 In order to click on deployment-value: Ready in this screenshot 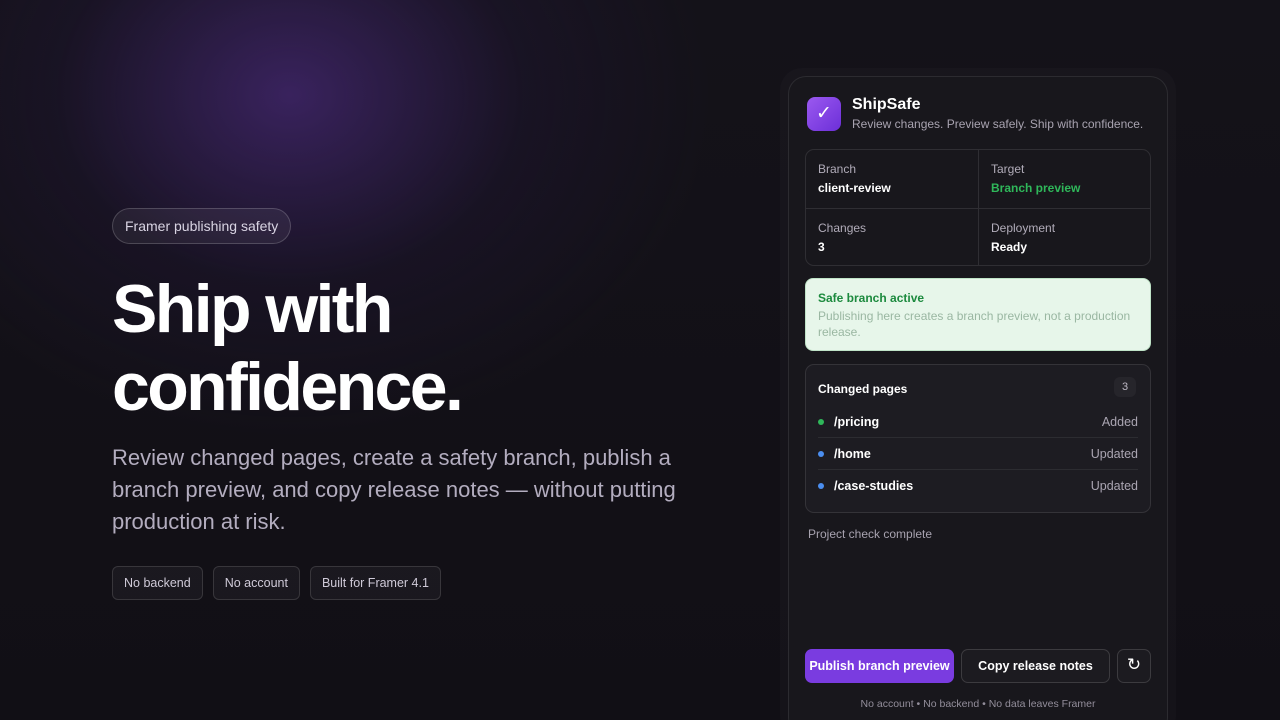, I will do `click(1009, 247)`.